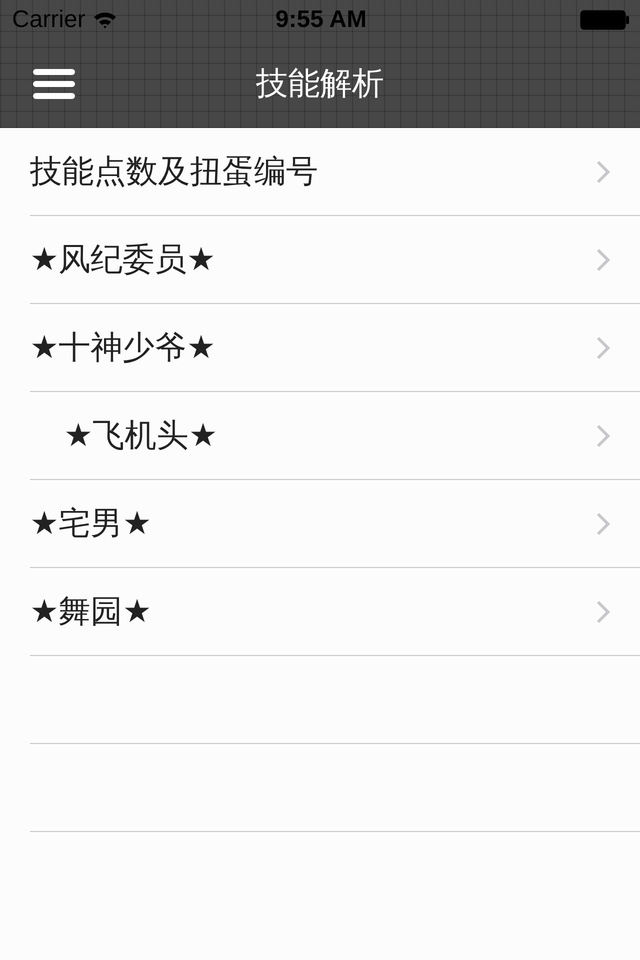 The image size is (640, 960). I want to click on item-label: ★风纪委员★, so click(123, 259).